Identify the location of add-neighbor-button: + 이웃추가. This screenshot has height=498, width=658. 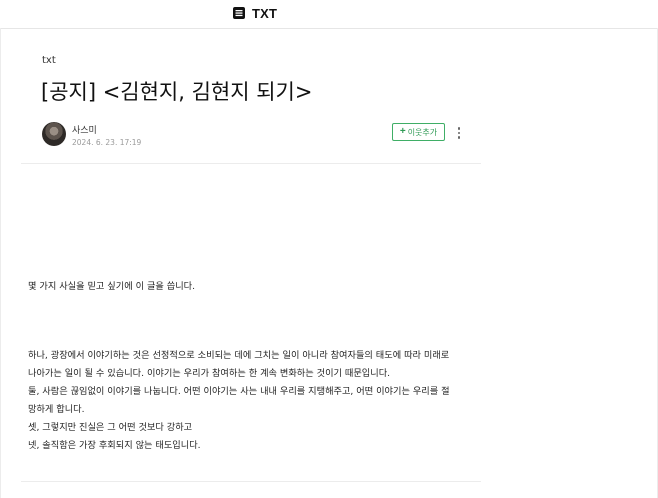
(418, 132).